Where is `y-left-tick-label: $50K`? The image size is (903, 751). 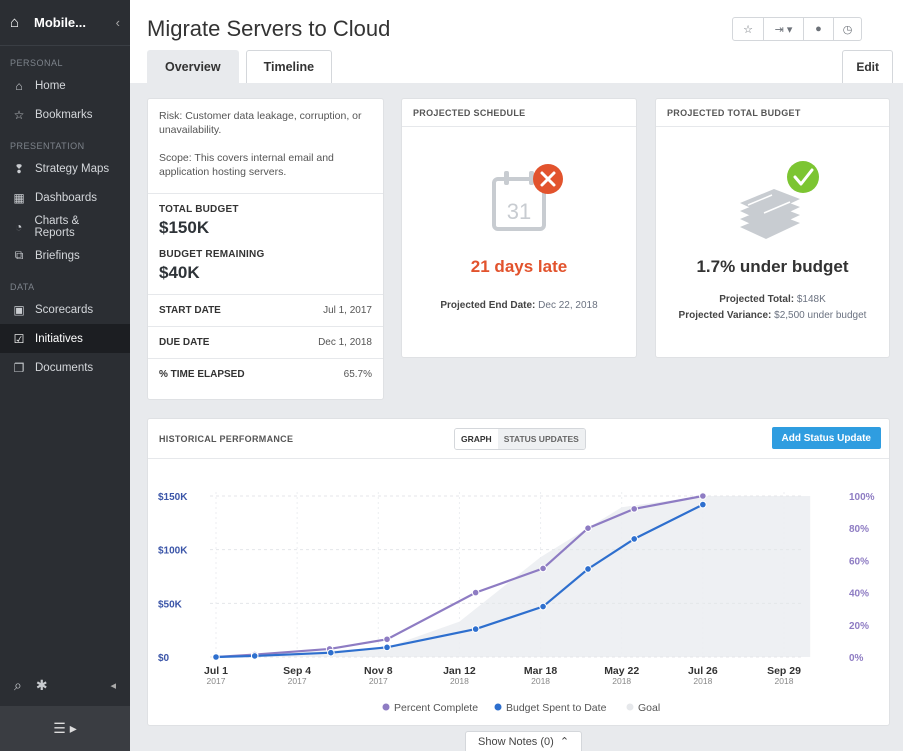
y-left-tick-label: $50K is located at coordinates (170, 604).